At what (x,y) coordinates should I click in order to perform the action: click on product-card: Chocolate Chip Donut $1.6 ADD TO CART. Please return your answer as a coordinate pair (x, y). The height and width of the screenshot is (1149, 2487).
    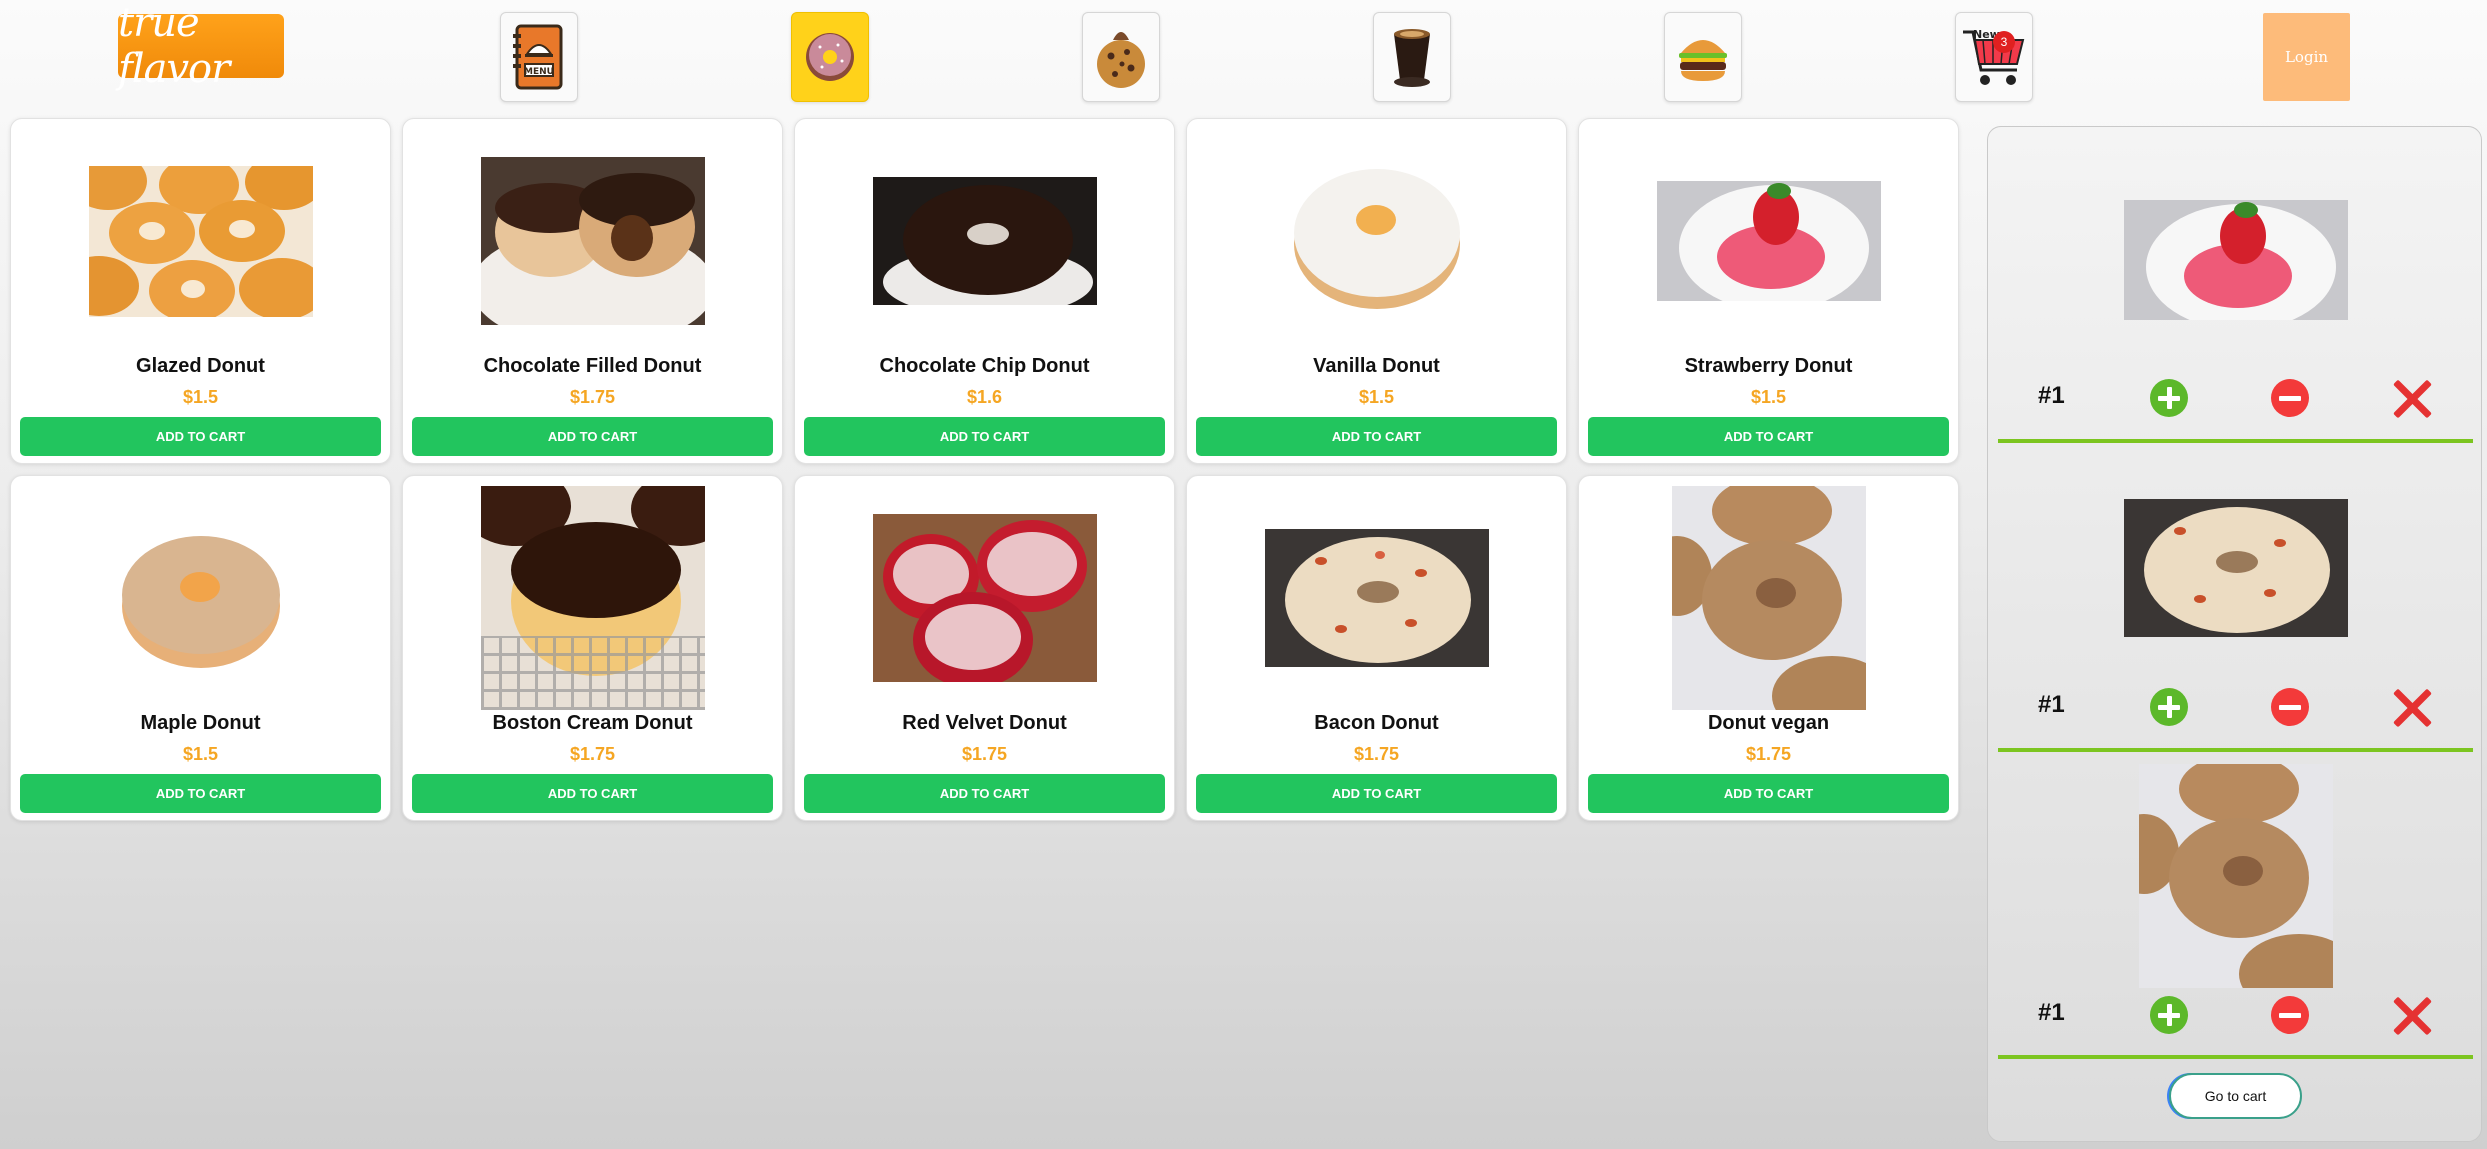
    Looking at the image, I should click on (984, 291).